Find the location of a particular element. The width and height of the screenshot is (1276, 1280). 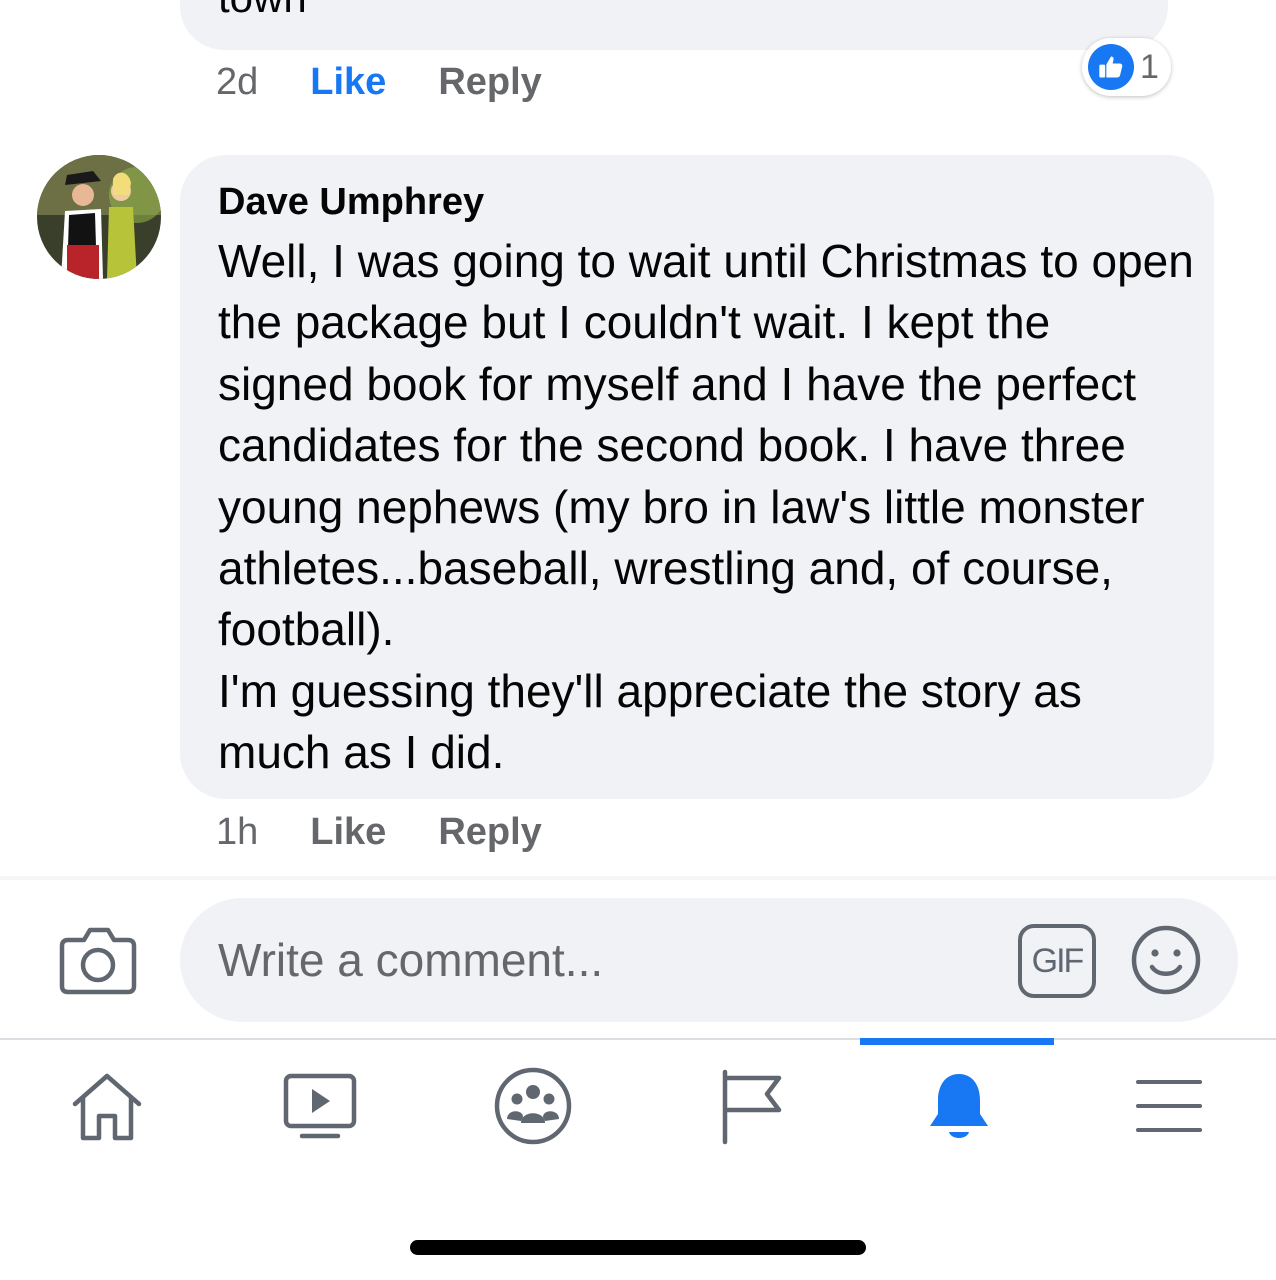

previous-comment-time: 2d is located at coordinates (237, 81).